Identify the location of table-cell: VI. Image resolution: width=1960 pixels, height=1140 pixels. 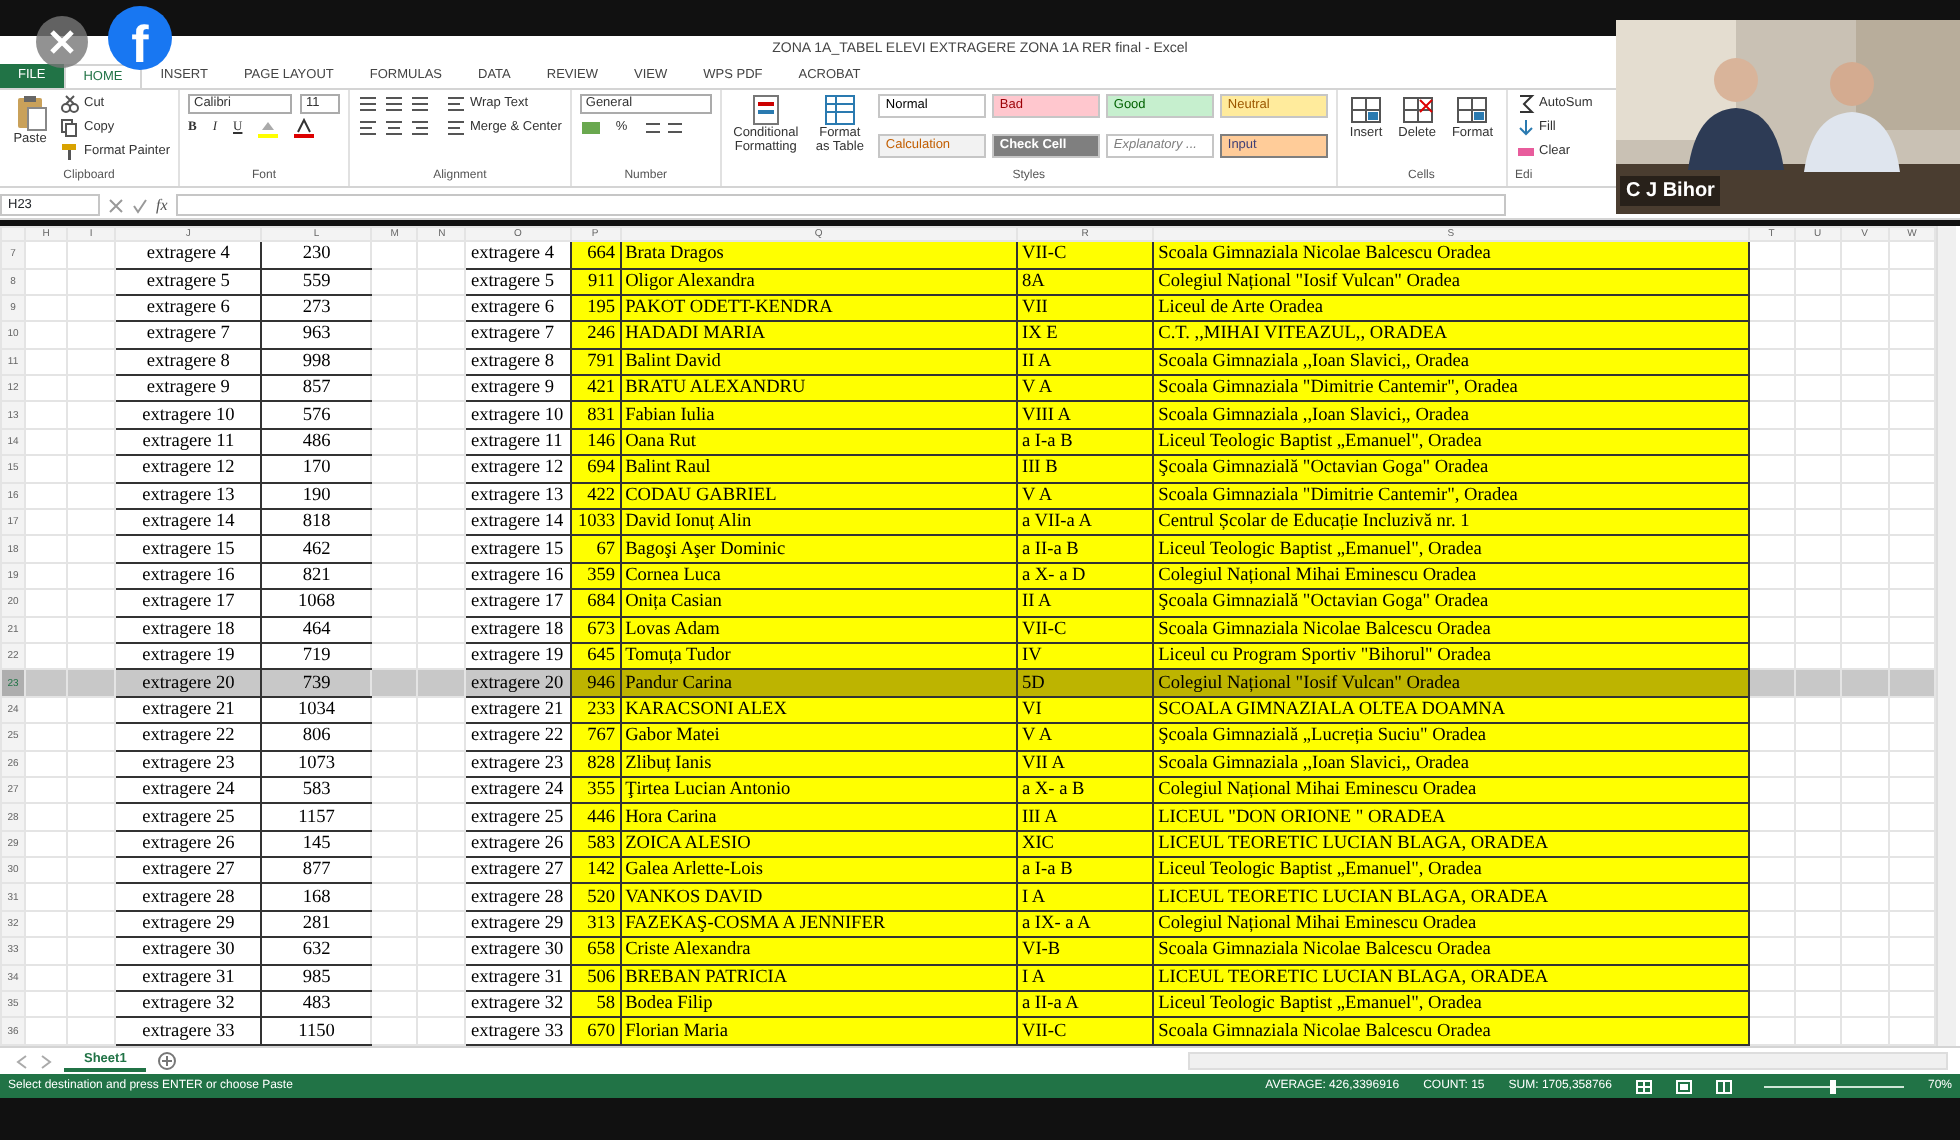
(1085, 710).